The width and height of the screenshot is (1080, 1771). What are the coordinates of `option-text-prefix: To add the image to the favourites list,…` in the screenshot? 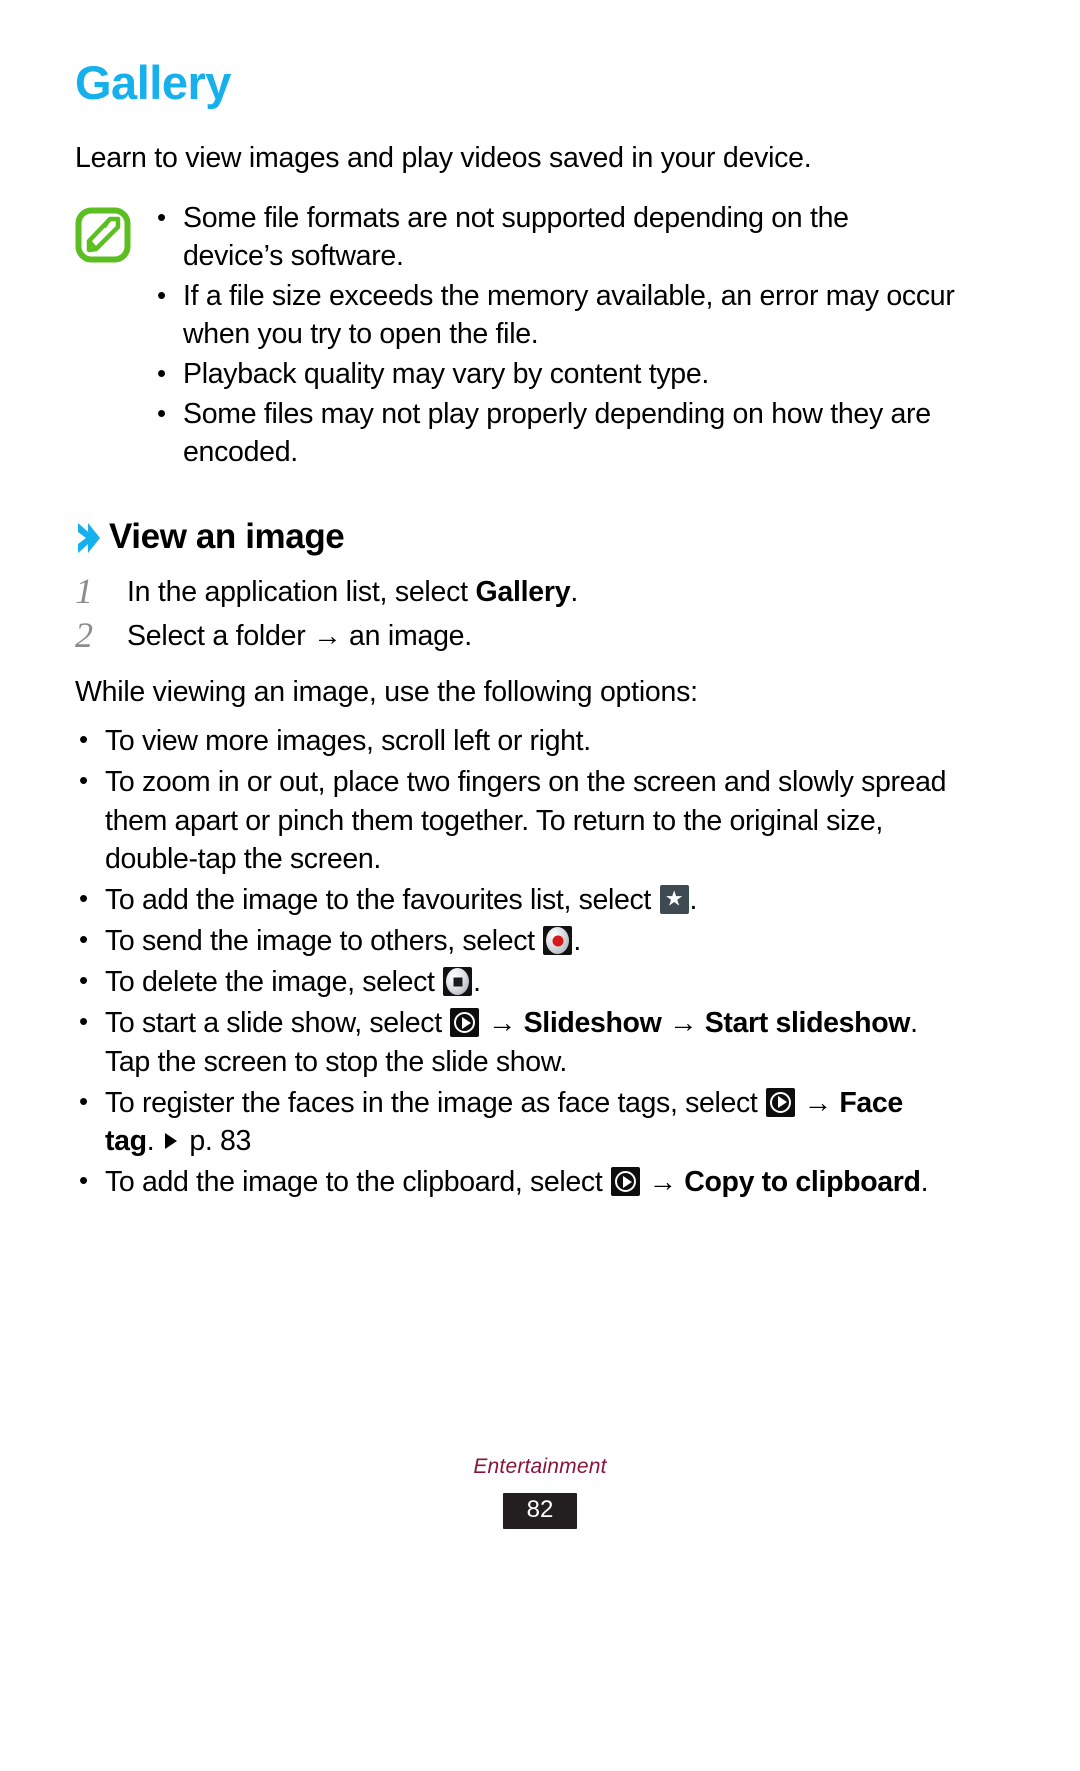 It's located at (382, 899).